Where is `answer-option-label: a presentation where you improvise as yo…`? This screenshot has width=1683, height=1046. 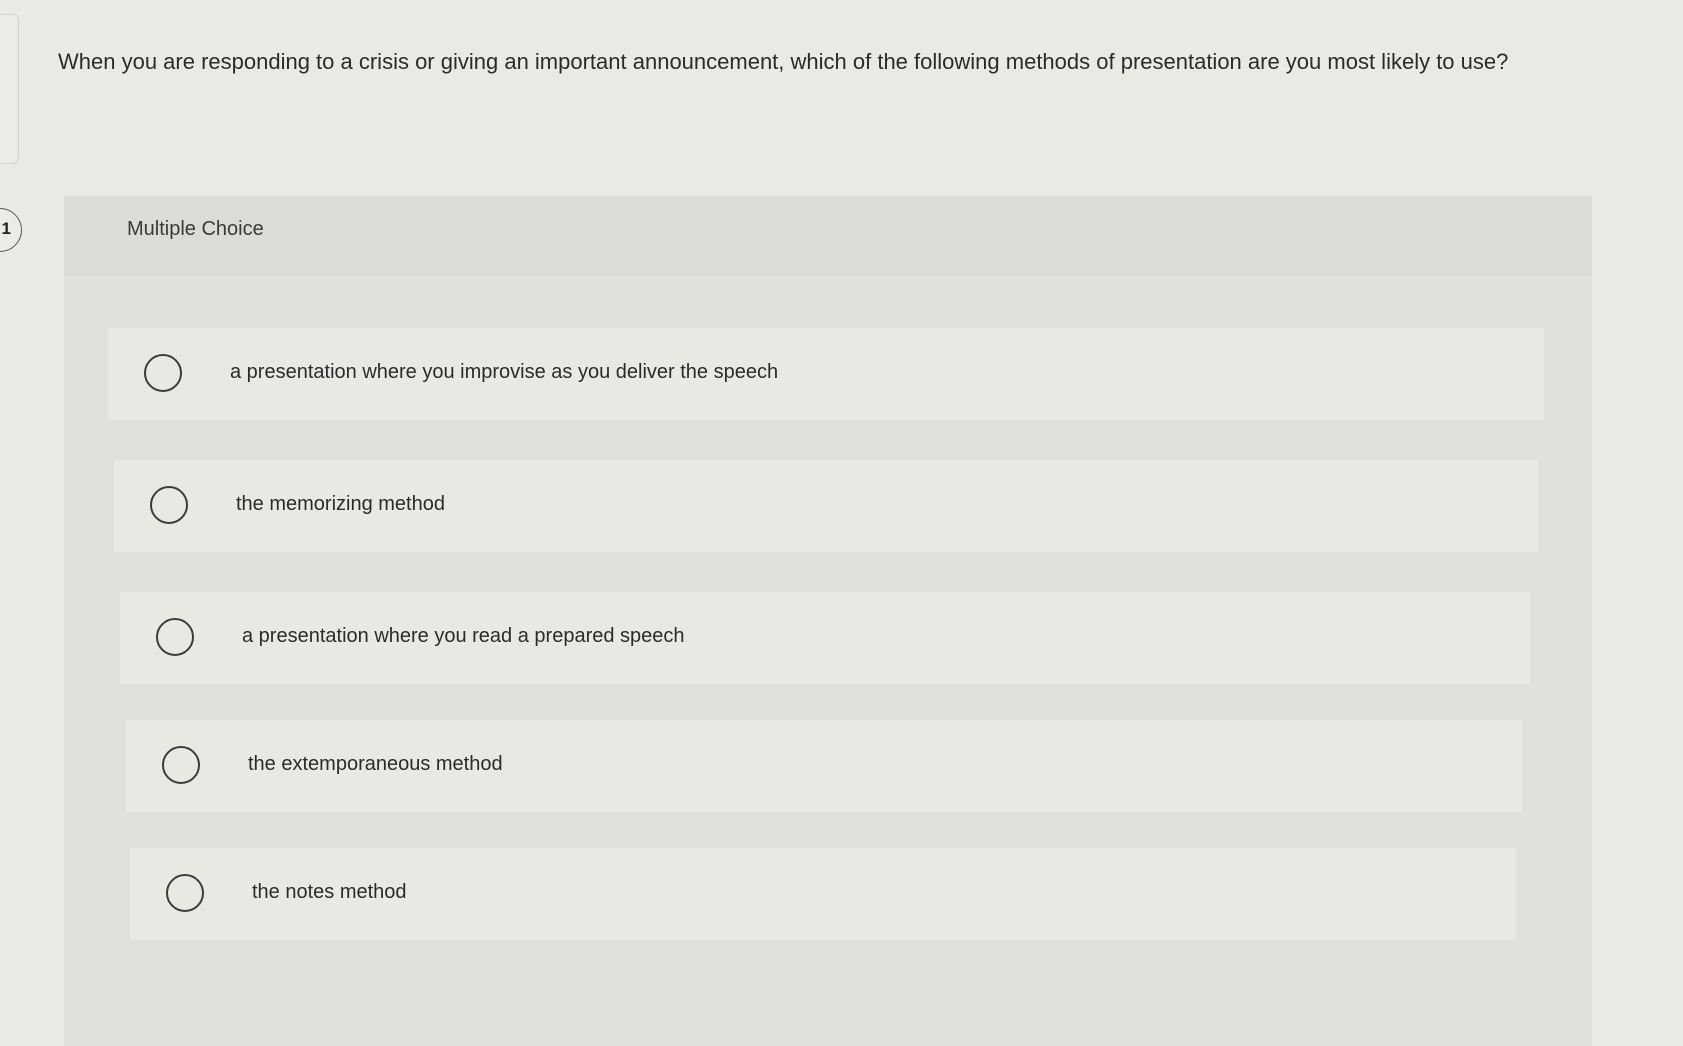 answer-option-label: a presentation where you improvise as yo… is located at coordinates (504, 372).